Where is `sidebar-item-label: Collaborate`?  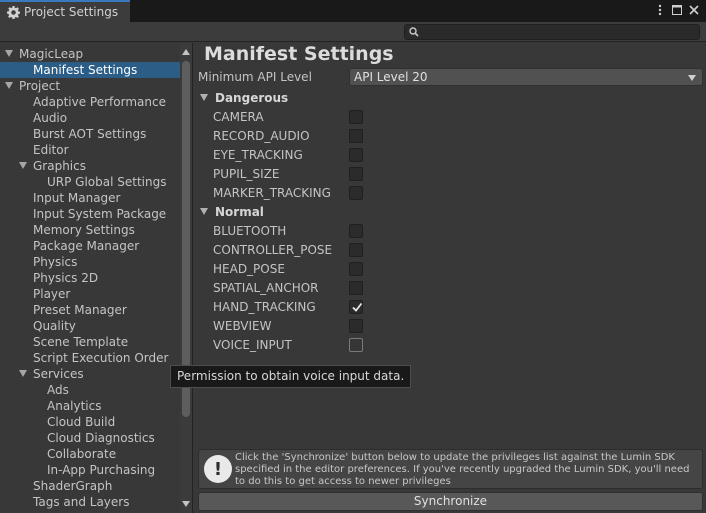
sidebar-item-label: Collaborate is located at coordinates (82, 454).